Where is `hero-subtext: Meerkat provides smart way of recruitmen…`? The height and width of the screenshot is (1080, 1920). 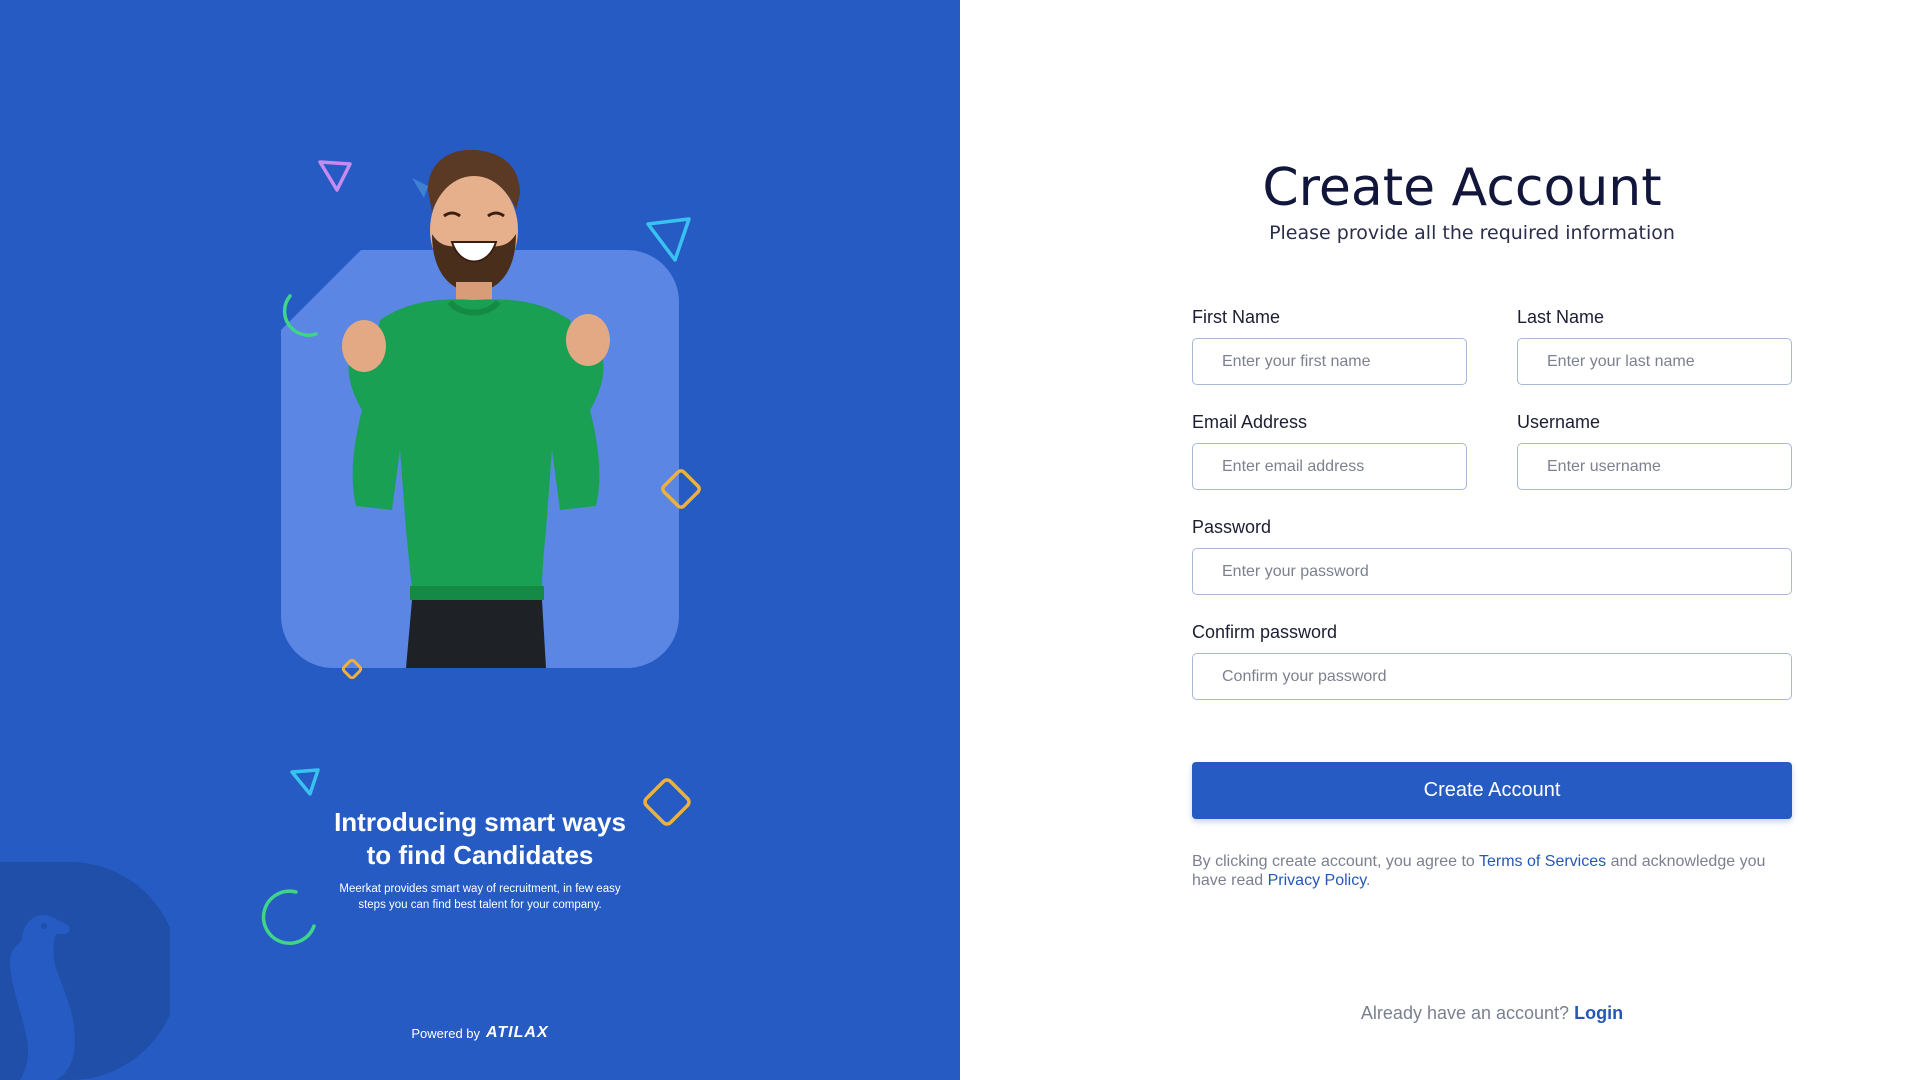
hero-subtext: Meerkat provides smart way of recruitmen… is located at coordinates (480, 897).